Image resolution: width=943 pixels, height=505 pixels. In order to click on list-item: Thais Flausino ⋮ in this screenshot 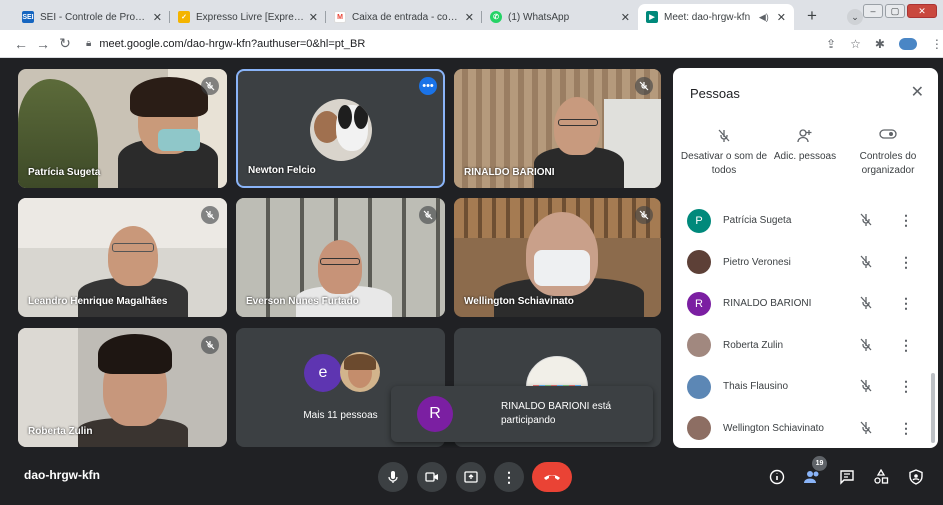, I will do `click(802, 387)`.